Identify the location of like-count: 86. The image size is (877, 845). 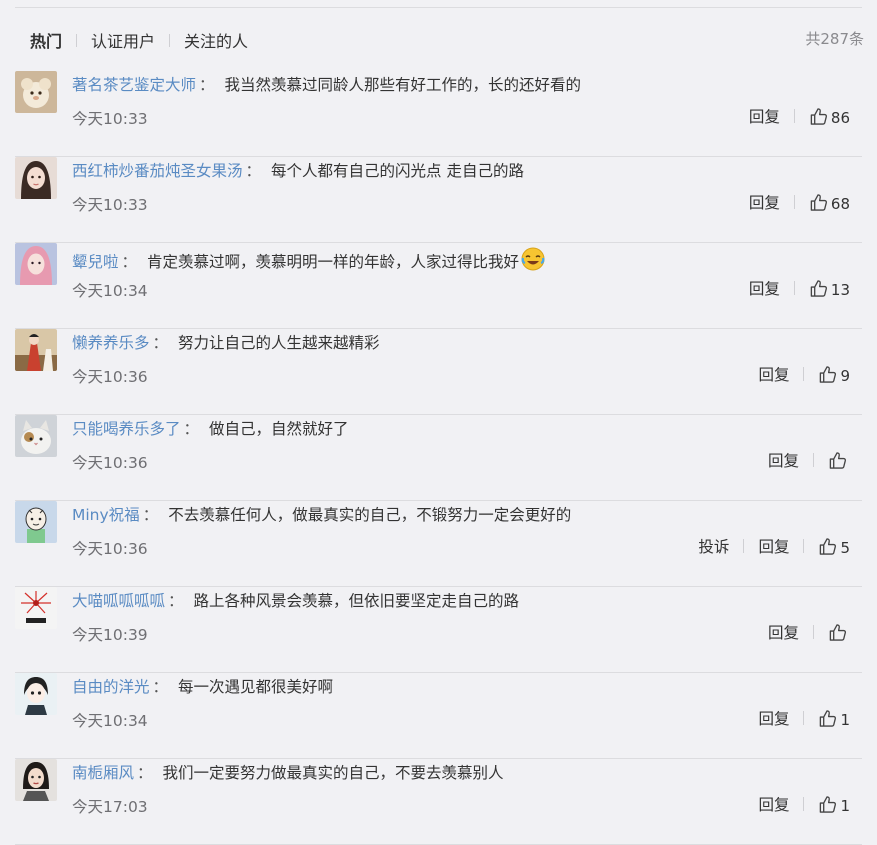
(840, 118).